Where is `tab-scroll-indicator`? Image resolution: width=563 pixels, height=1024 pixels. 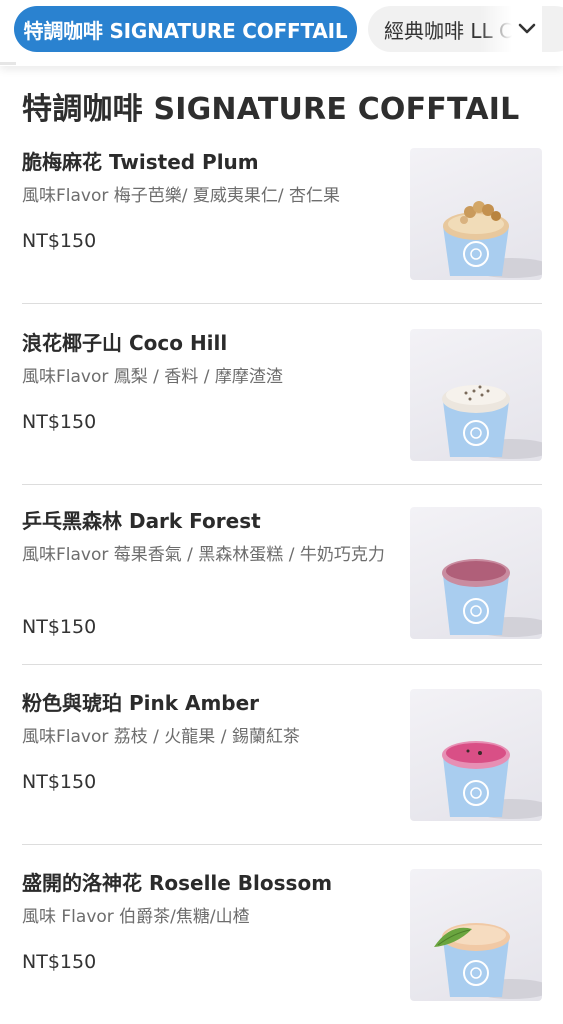 tab-scroll-indicator is located at coordinates (8, 63).